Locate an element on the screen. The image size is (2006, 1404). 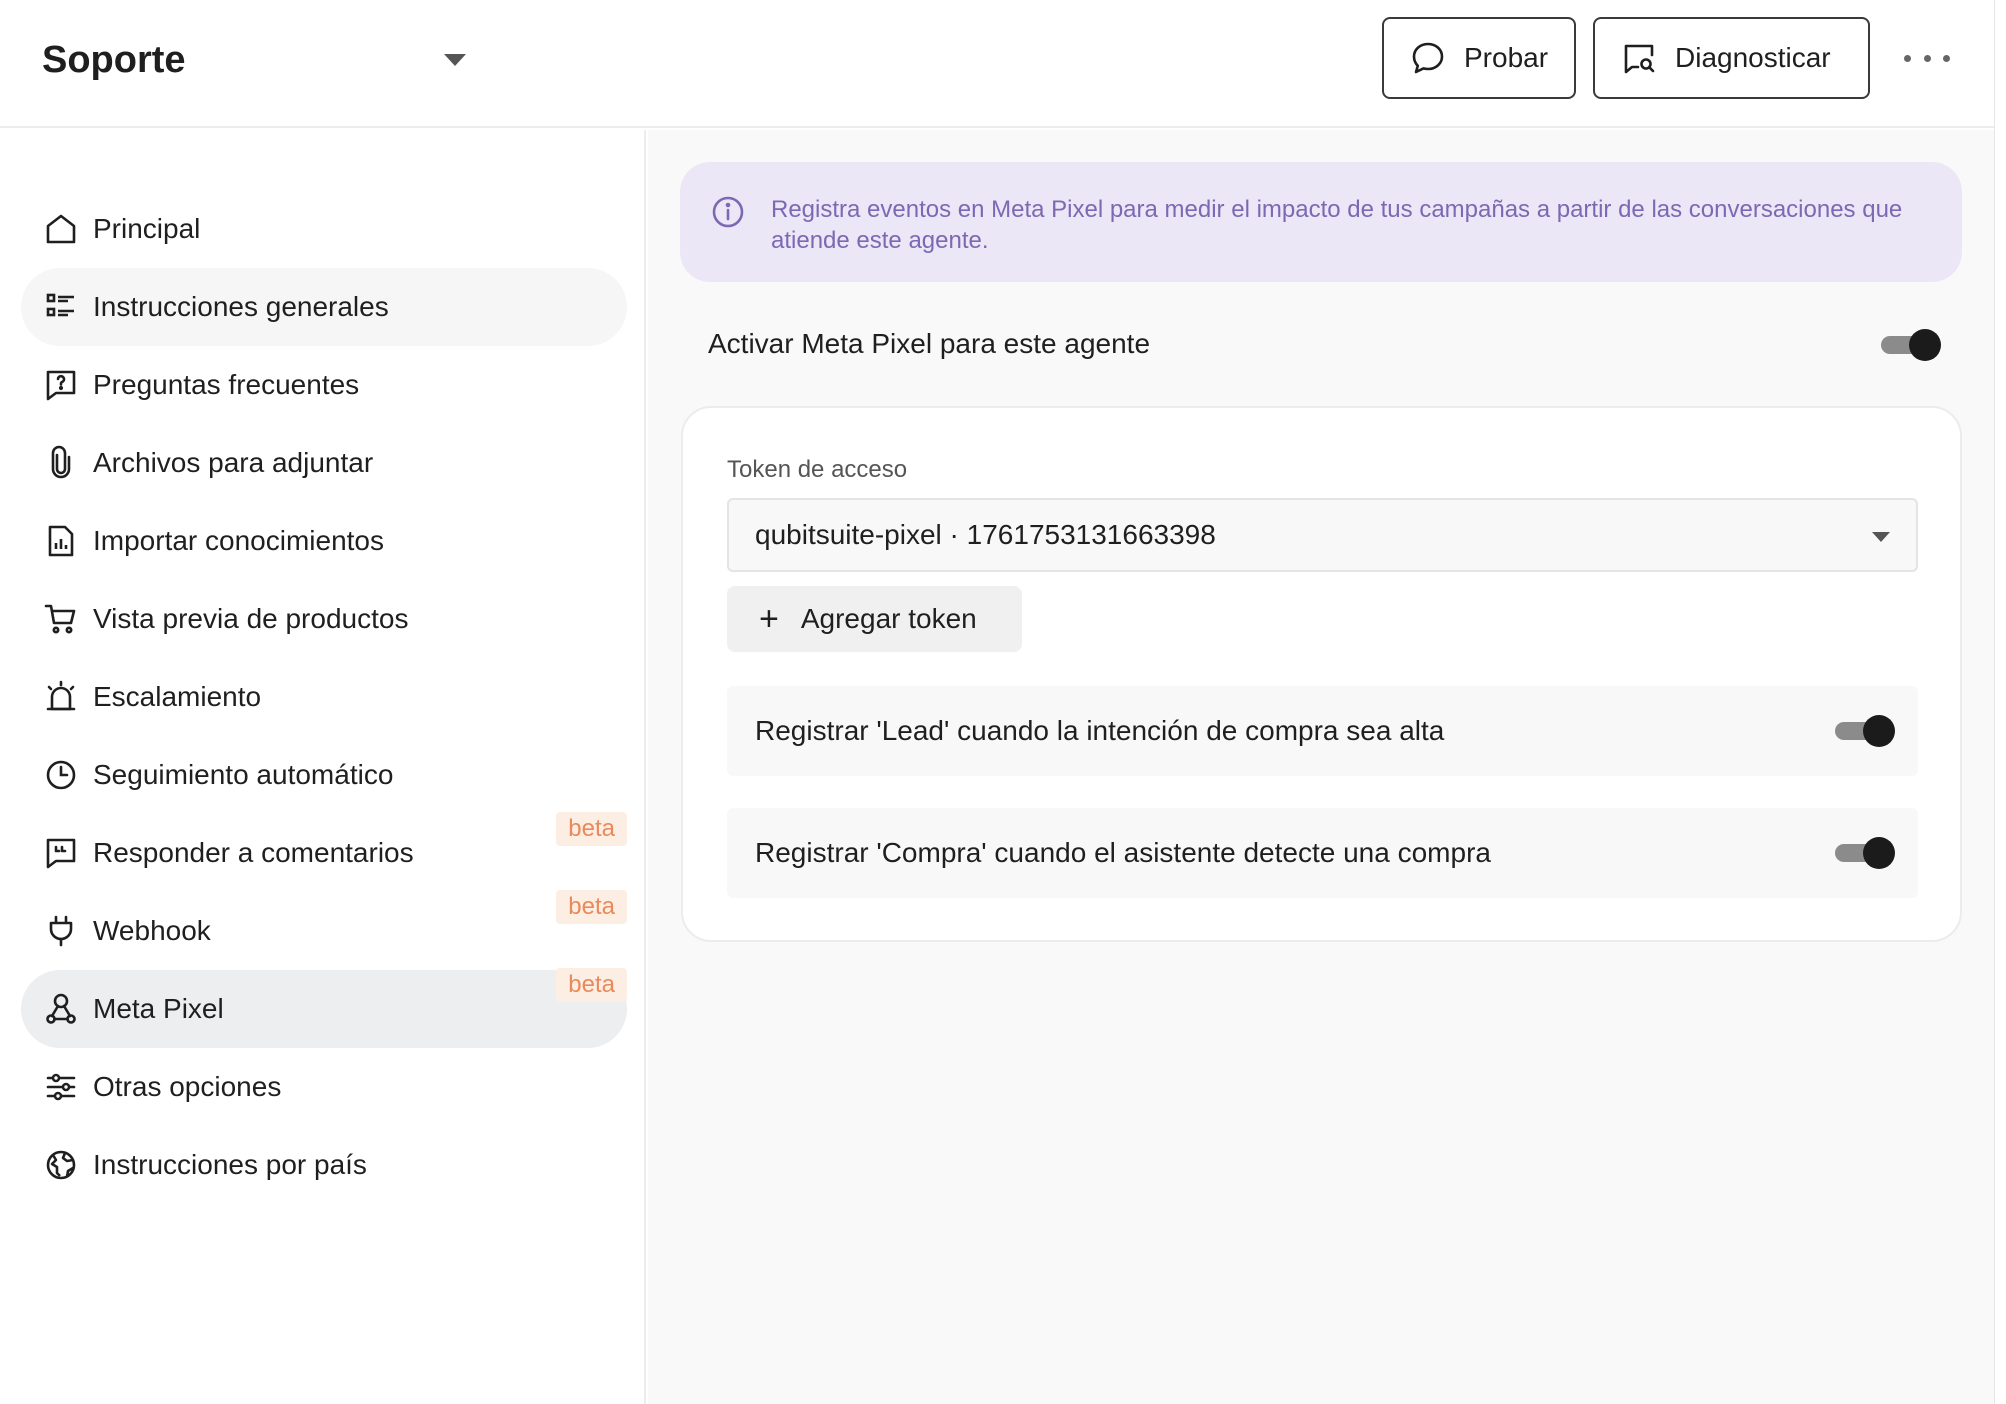
sidebar-item-seguimiento-automatico: Seguimiento automático is located at coordinates (324, 775).